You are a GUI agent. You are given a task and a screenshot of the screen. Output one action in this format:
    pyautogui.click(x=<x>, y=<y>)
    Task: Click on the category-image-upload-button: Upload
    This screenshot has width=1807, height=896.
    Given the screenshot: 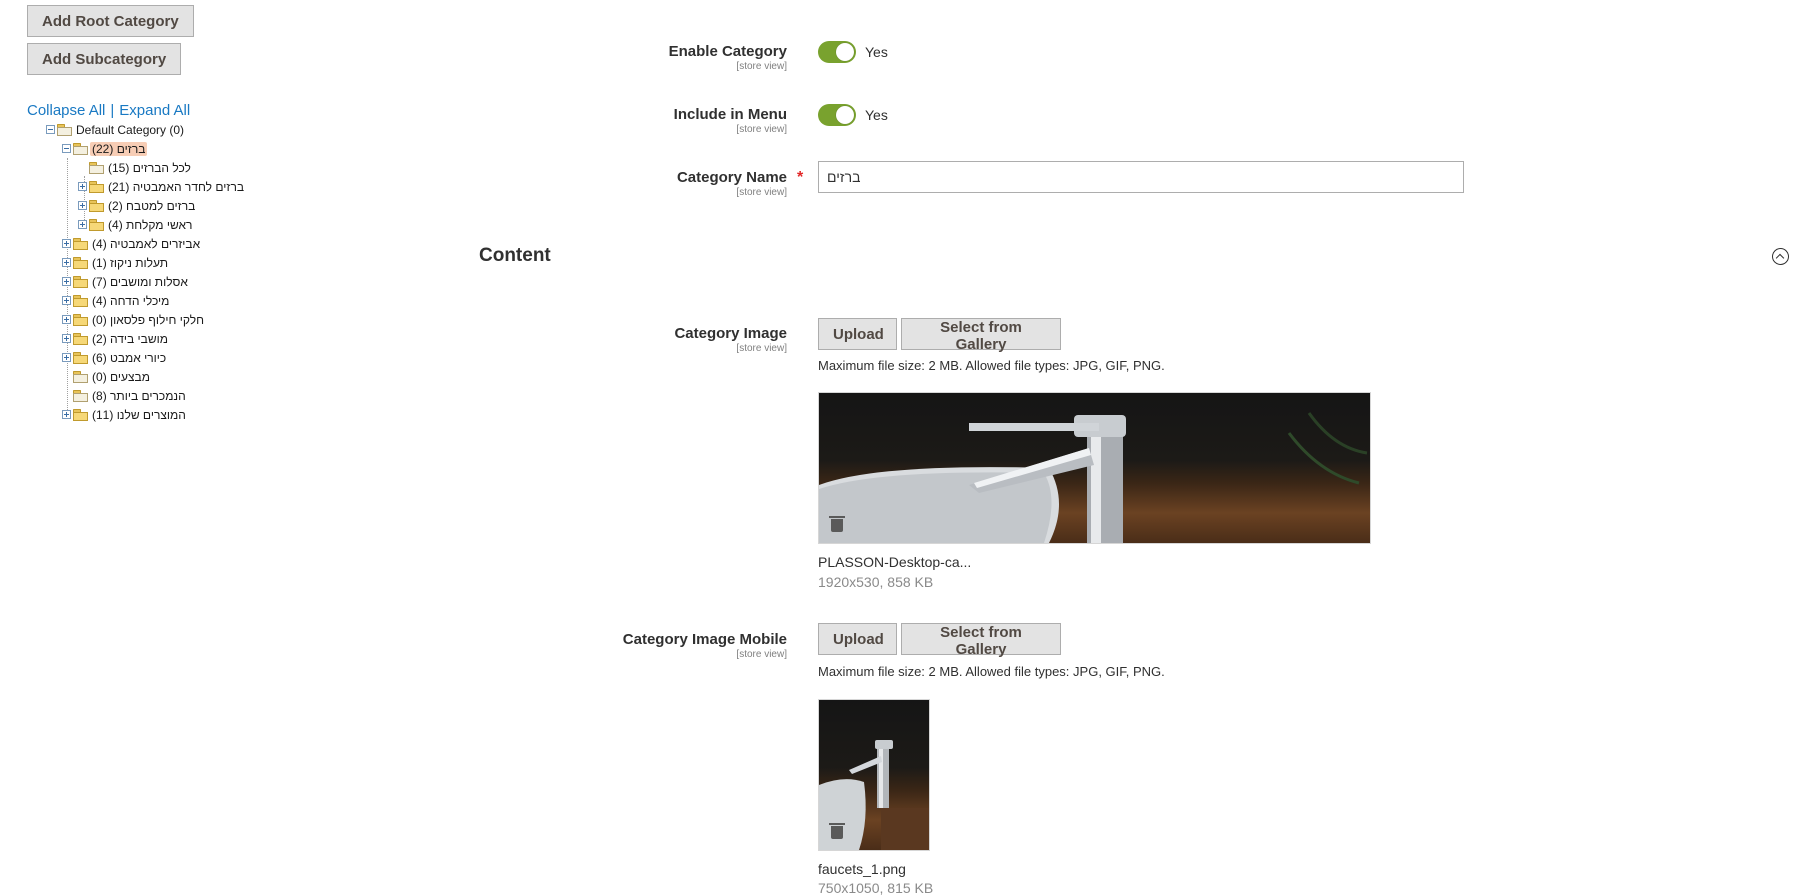 What is the action you would take?
    pyautogui.click(x=857, y=334)
    